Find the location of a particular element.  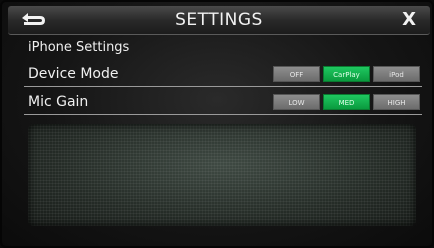

close-button: X is located at coordinates (409, 19).